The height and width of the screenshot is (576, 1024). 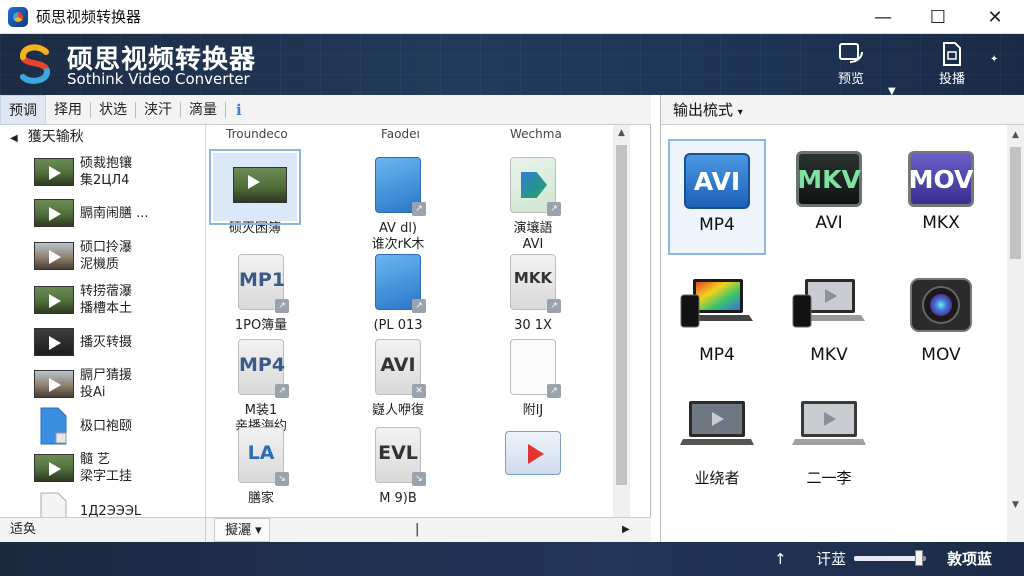 I want to click on format-name: MKV, so click(x=829, y=355).